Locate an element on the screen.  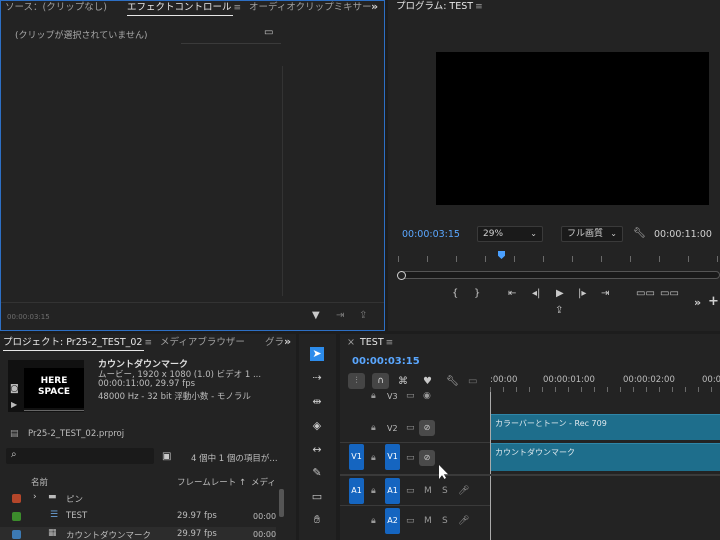
track-select-tool-icon: ⇢ is located at coordinates (317, 378).